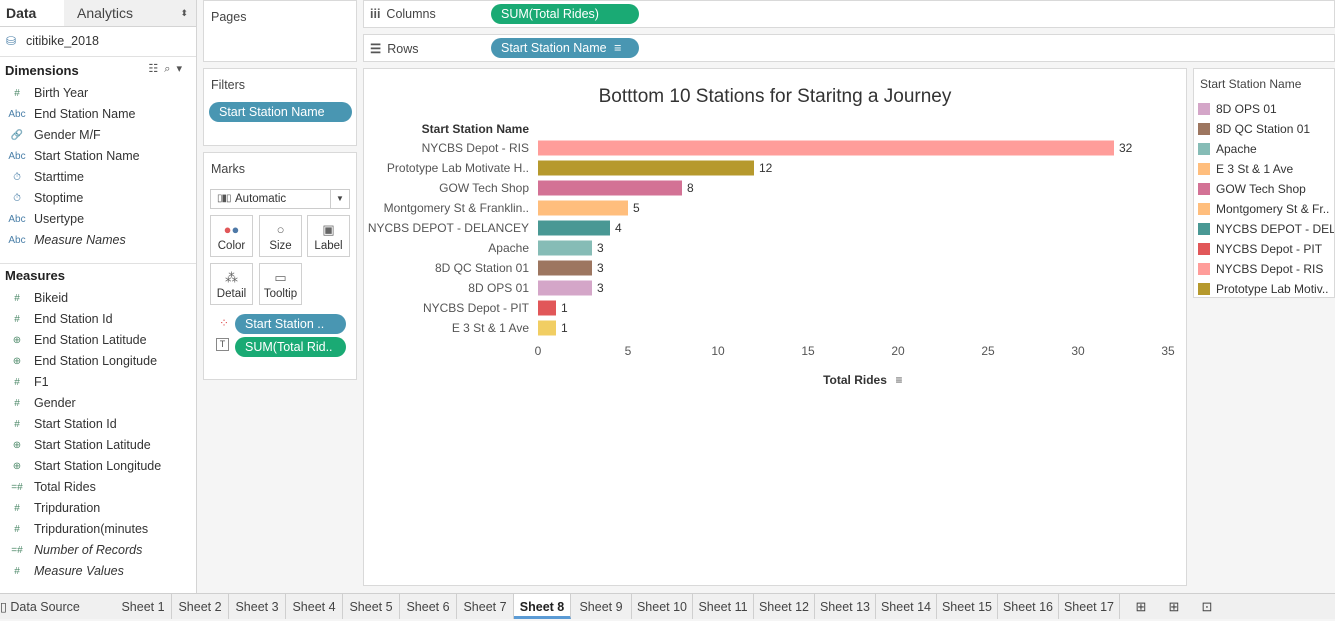  I want to click on rows-shelf: ☰ Rows Start Station Name ≡, so click(849, 48).